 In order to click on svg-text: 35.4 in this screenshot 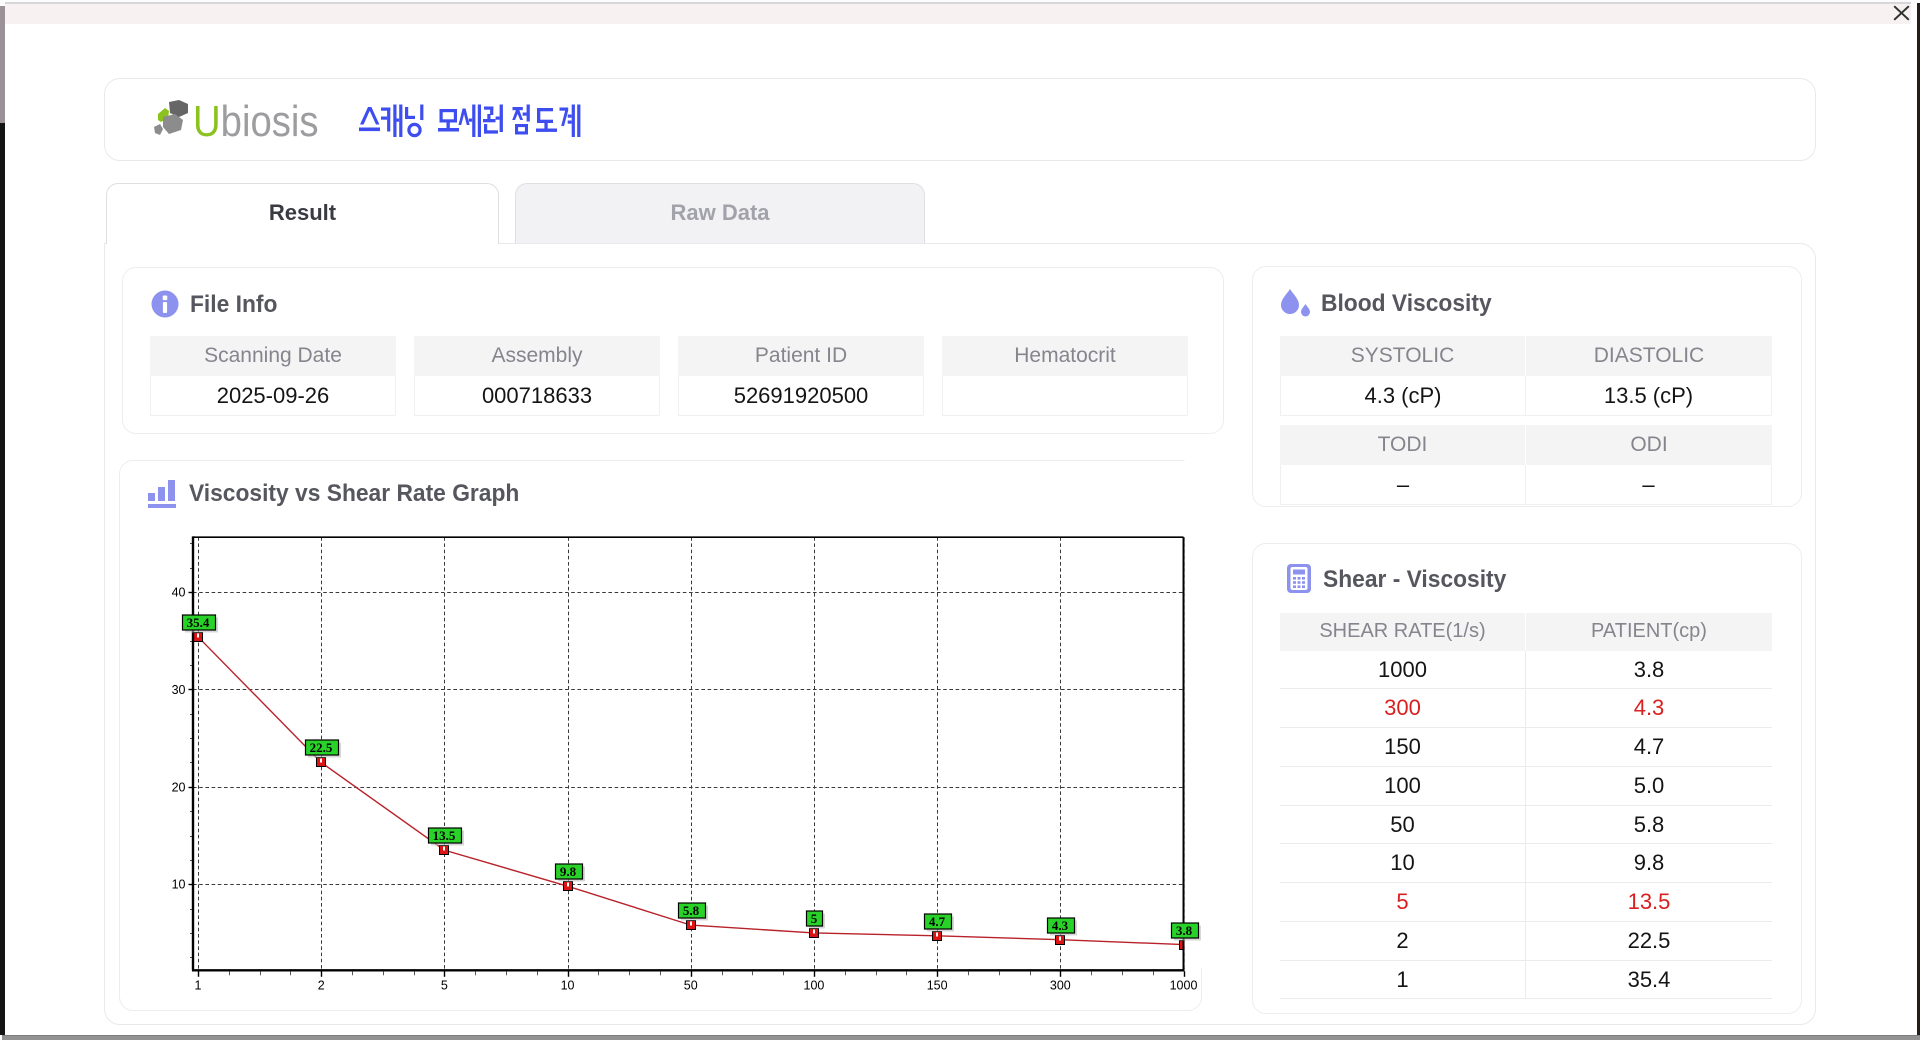, I will do `click(198, 622)`.